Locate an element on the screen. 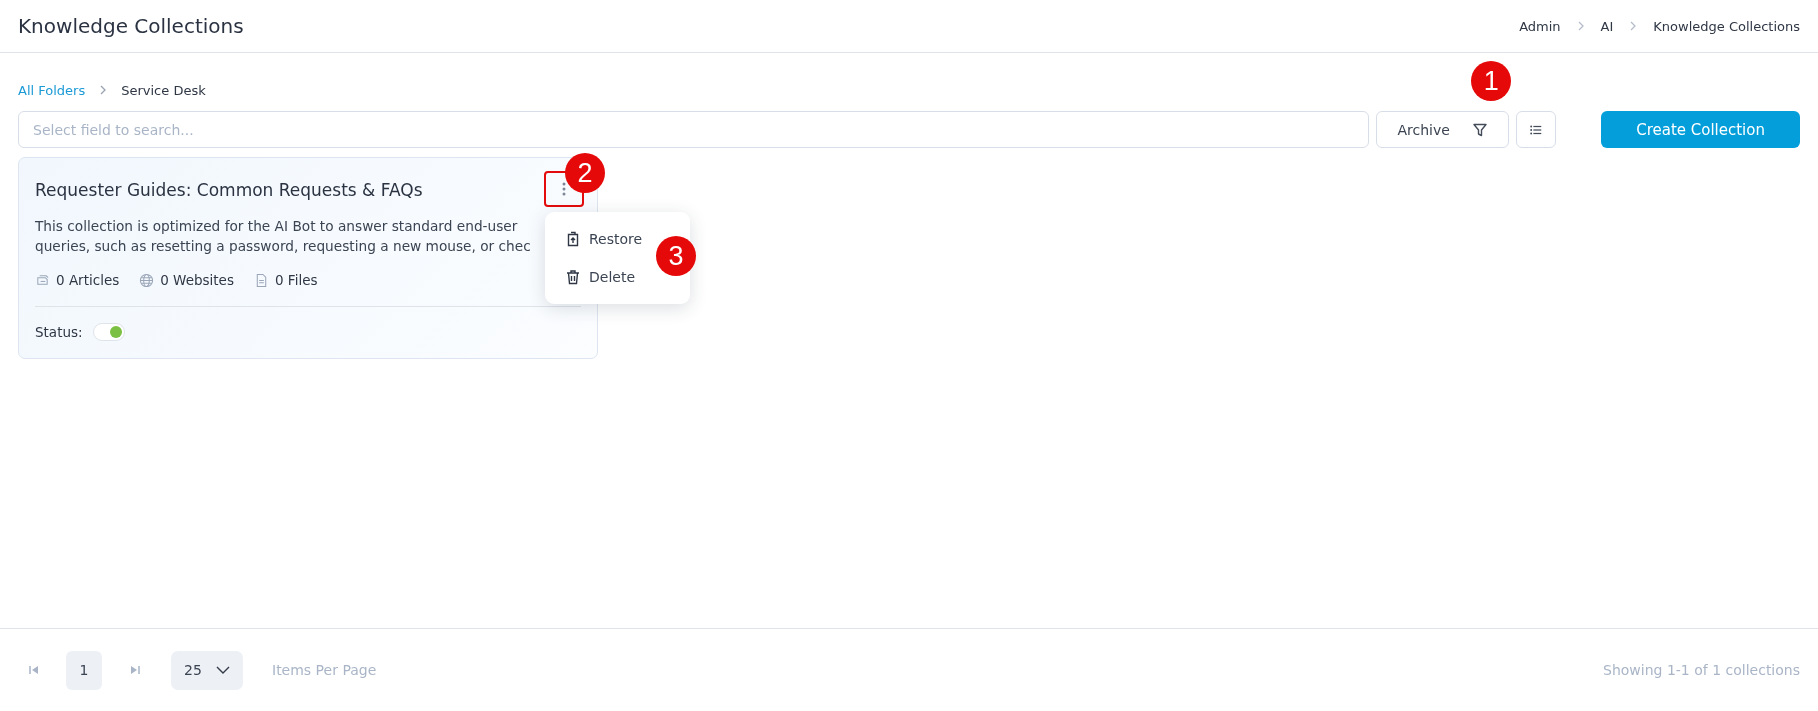 This screenshot has width=1818, height=711. menu-icon is located at coordinates (564, 189).